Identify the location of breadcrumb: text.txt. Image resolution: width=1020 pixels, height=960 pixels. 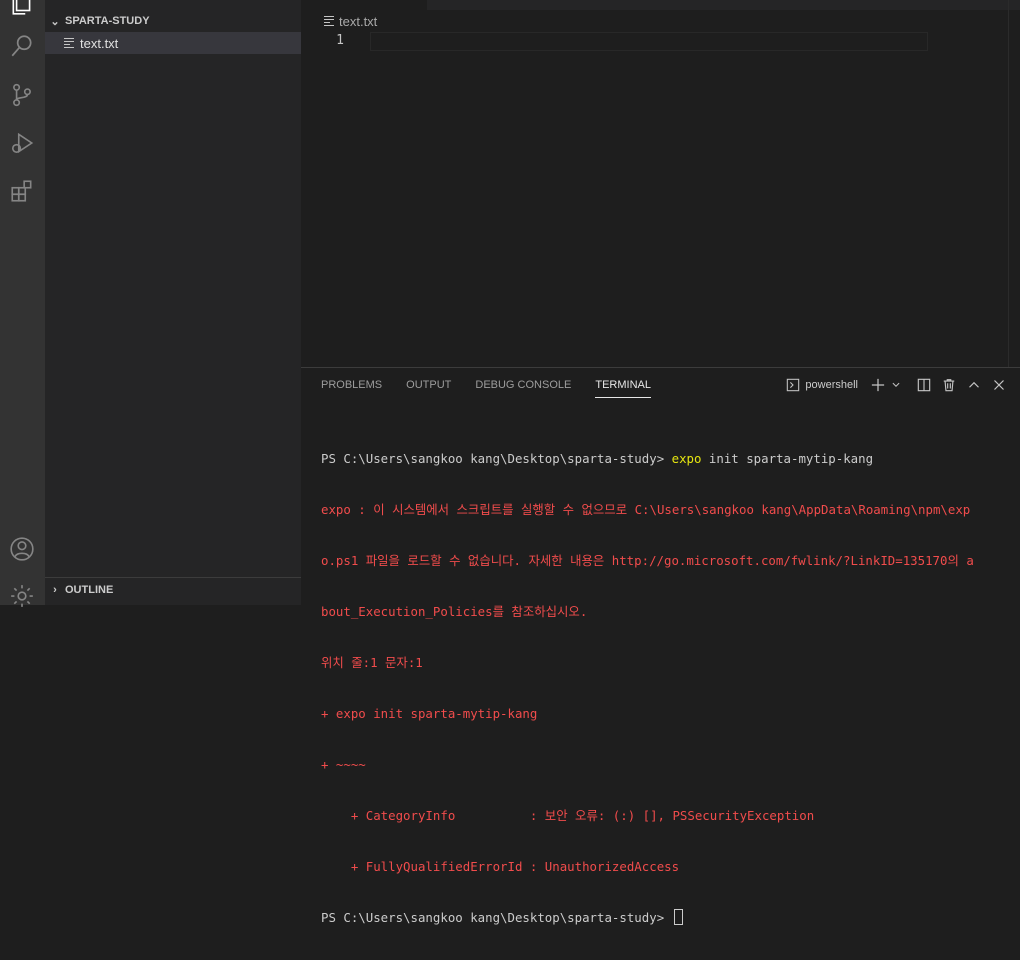
(350, 21).